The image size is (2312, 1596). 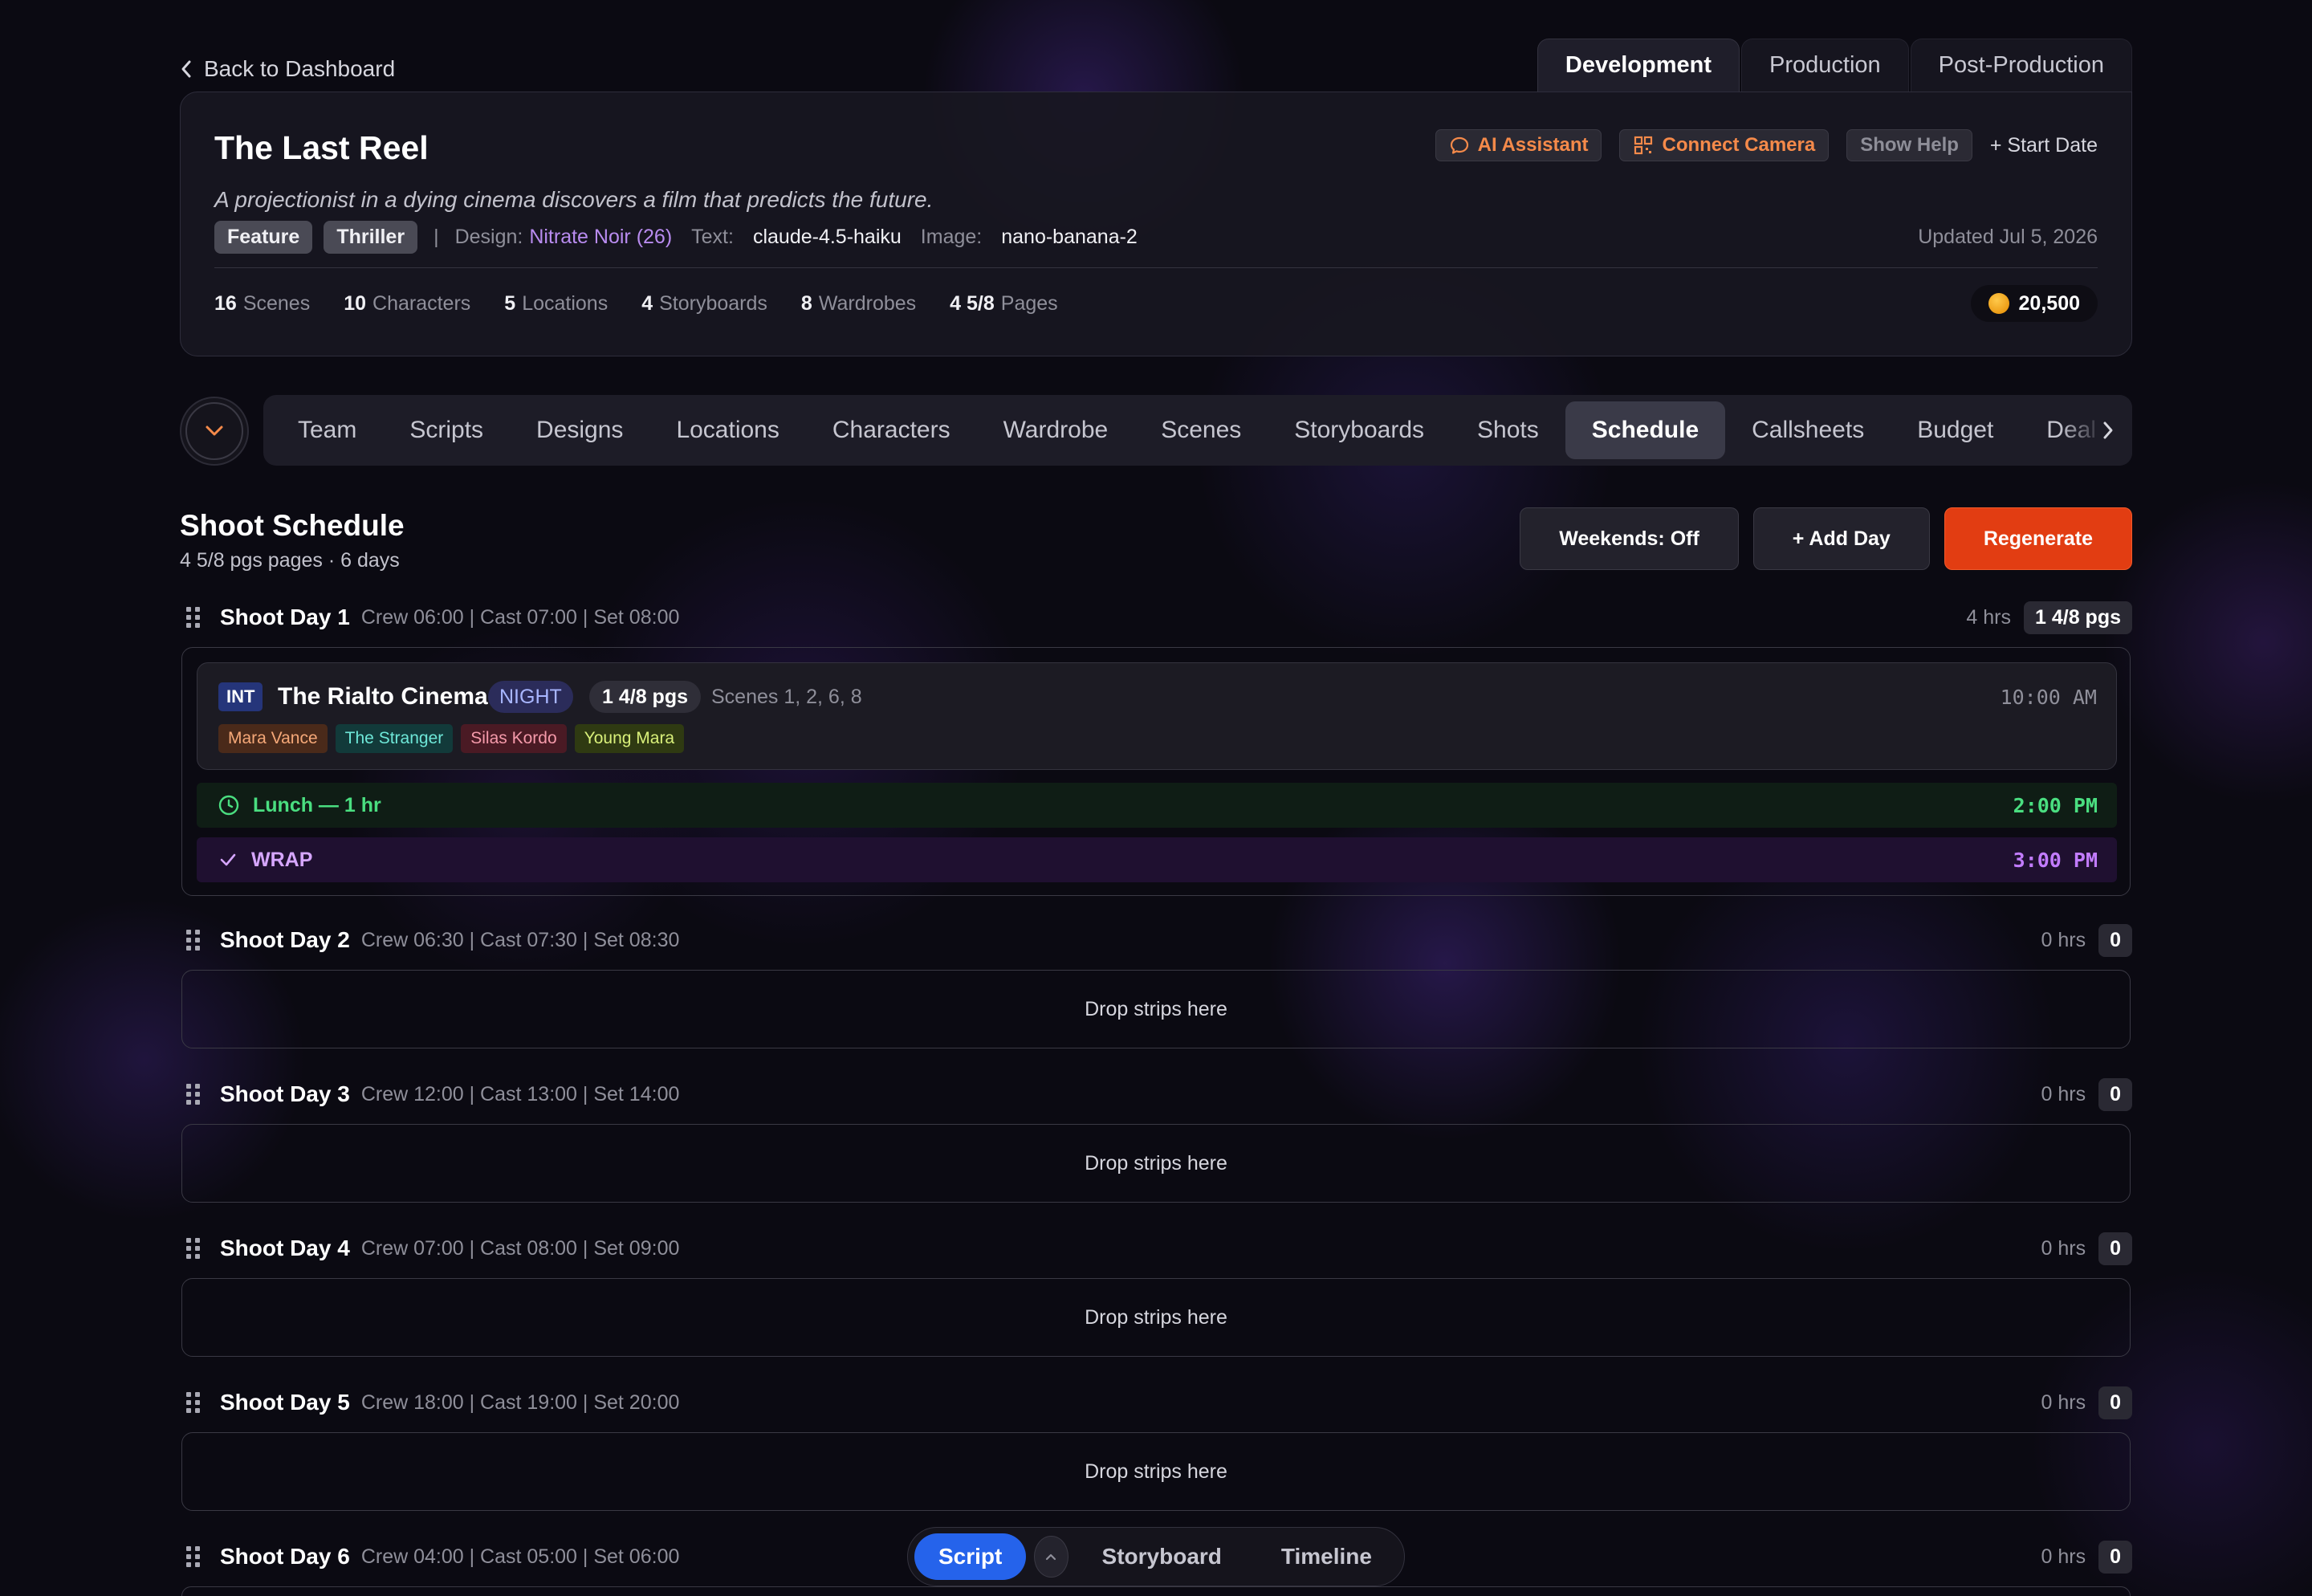 I want to click on text-model-label: Text:, so click(x=712, y=237).